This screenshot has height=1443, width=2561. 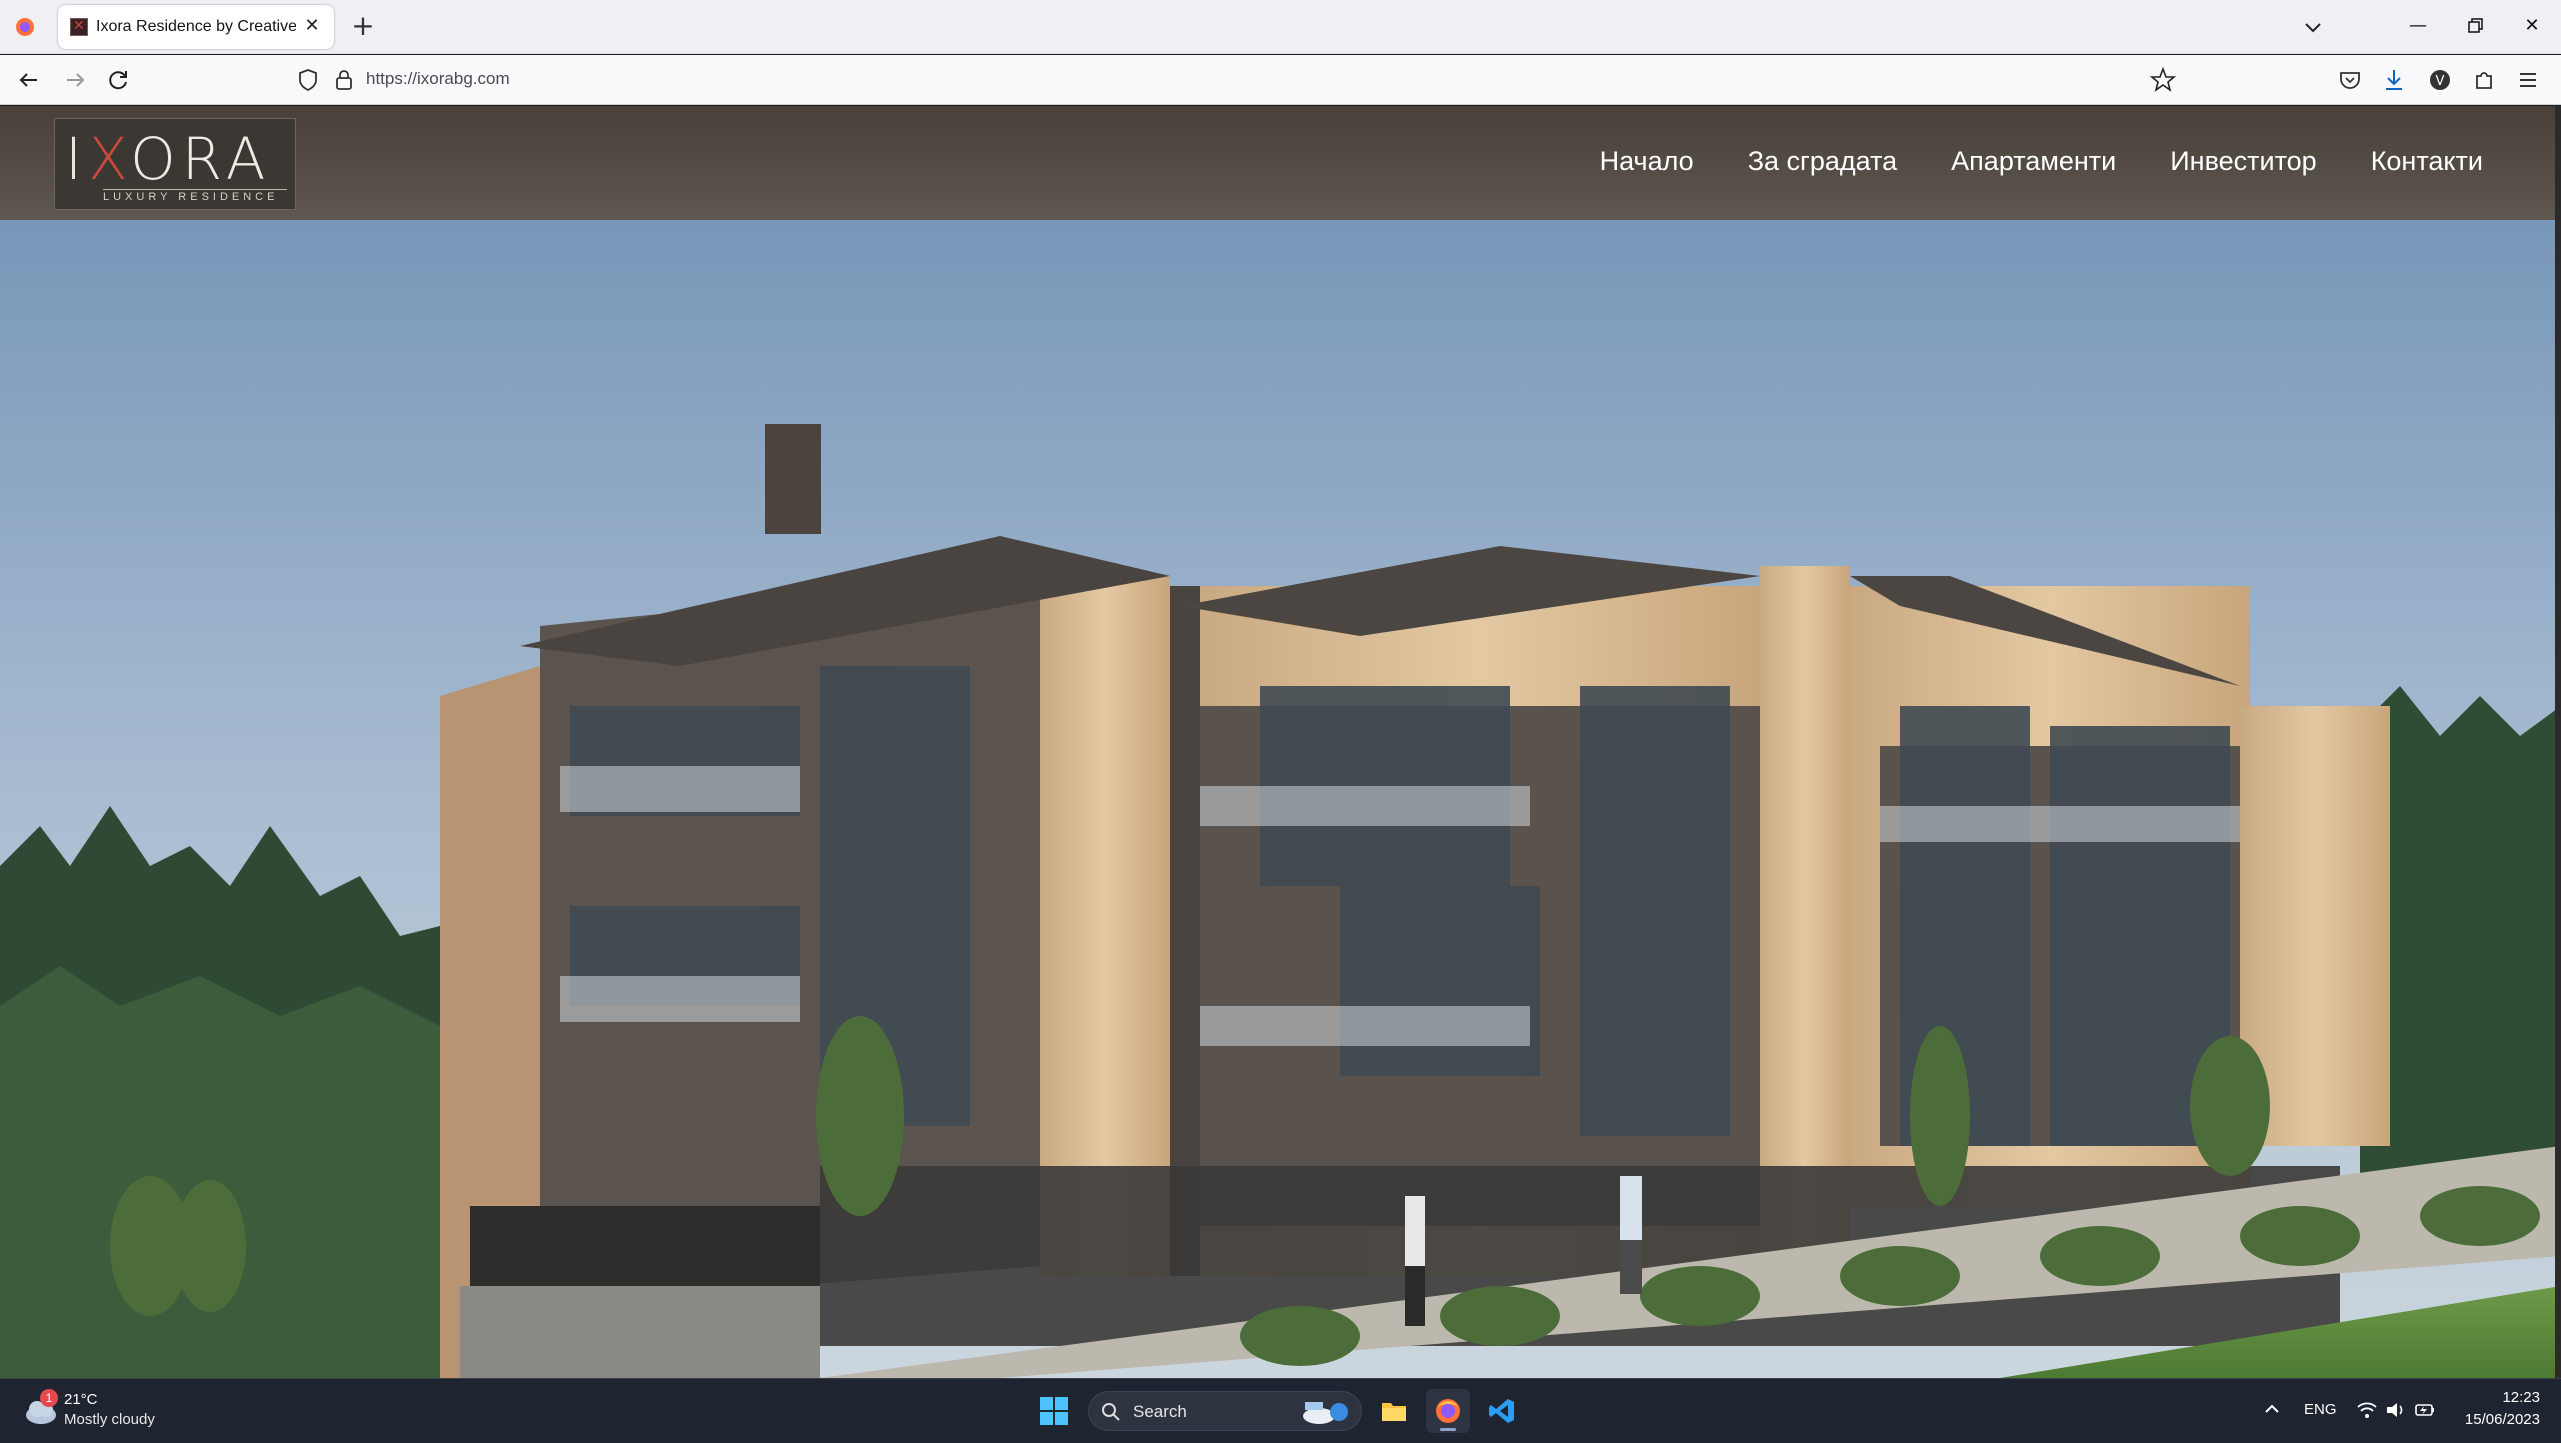 I want to click on search-highlight-illustration-icon, so click(x=1325, y=1413).